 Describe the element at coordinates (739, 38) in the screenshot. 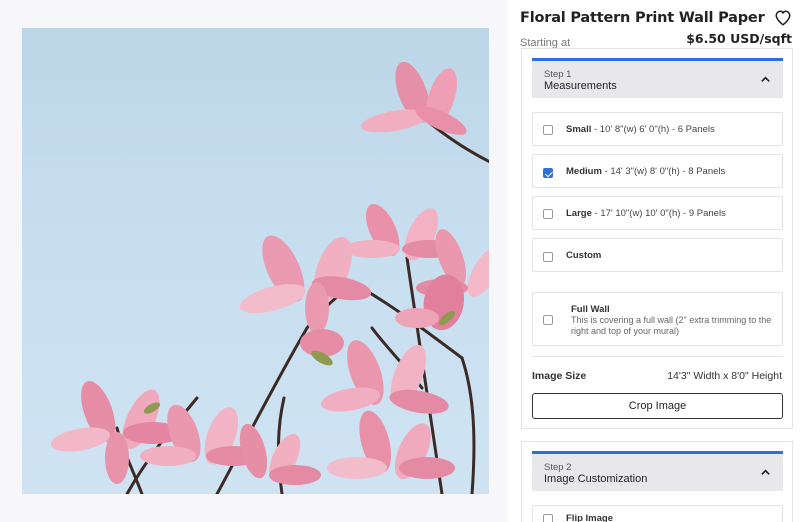

I see `price-value: $6.50 USD/sqft` at that location.